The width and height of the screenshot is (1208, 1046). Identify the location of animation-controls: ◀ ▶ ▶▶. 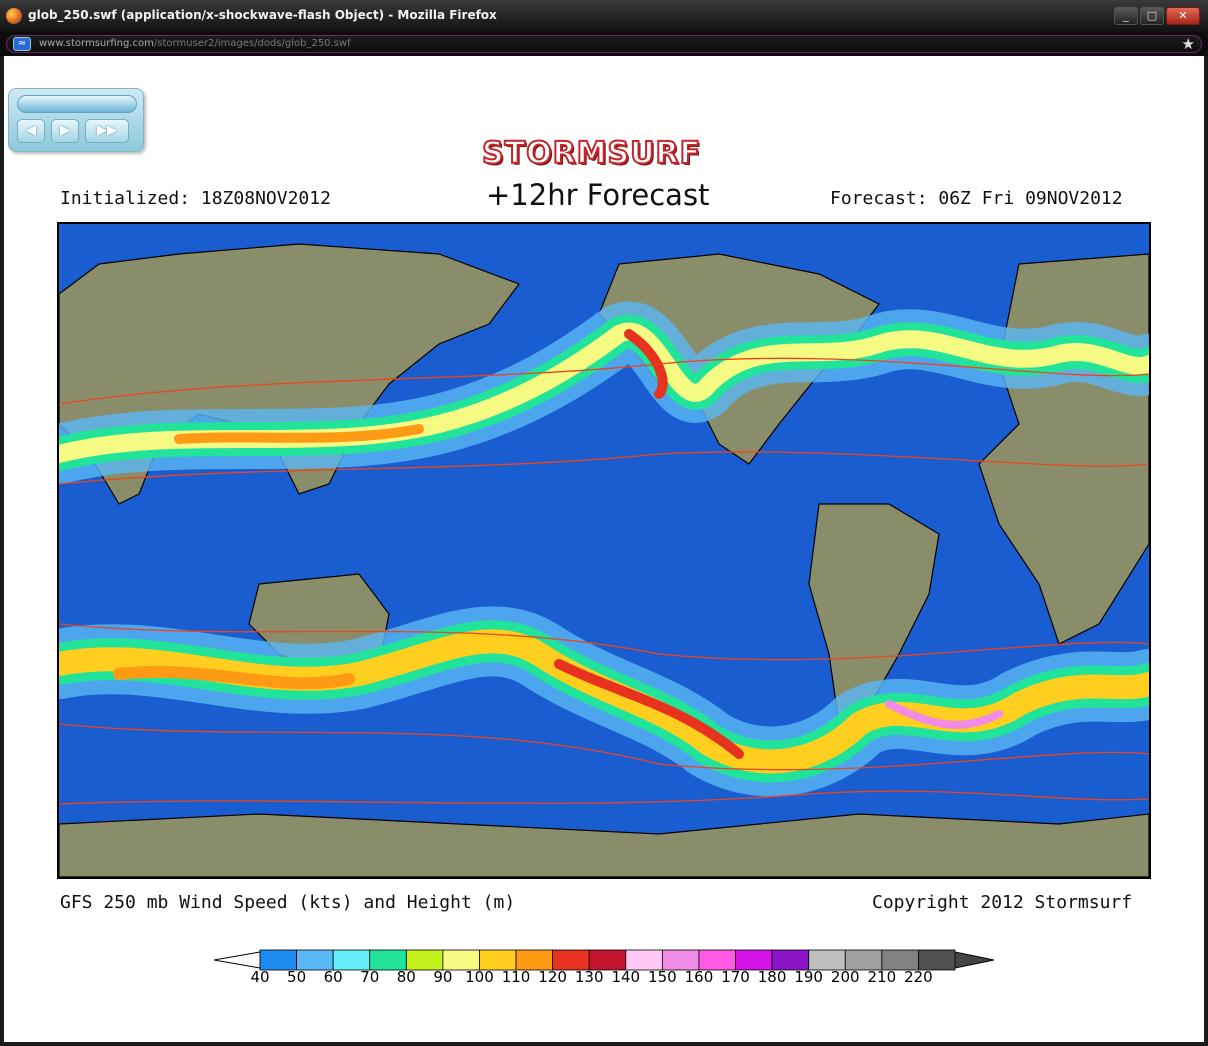
(76, 120).